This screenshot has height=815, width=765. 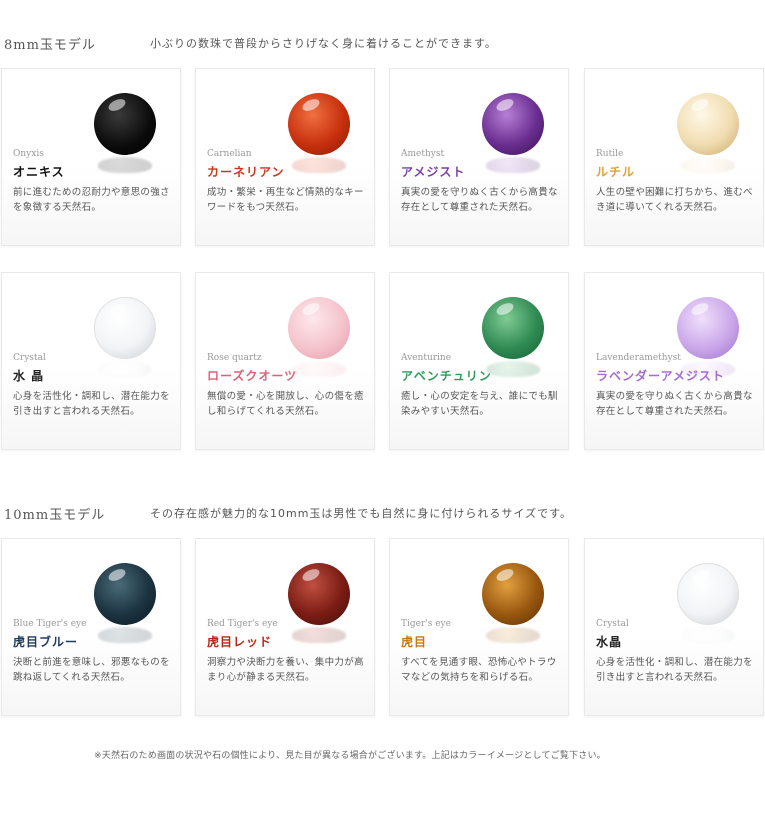 What do you see at coordinates (433, 172) in the screenshot?
I see `stone-japanese-name: アメジスト` at bounding box center [433, 172].